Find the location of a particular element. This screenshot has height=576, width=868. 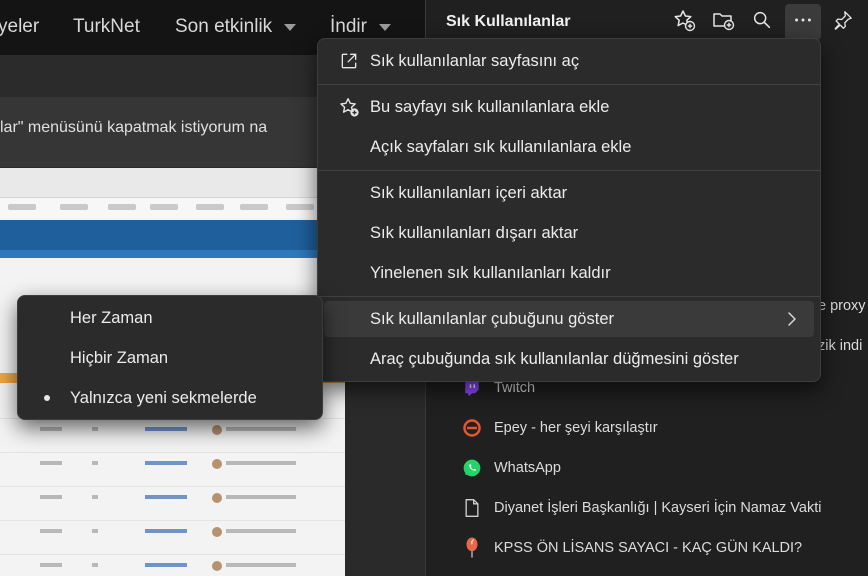

nav-item-label: yeler is located at coordinates (20, 26).